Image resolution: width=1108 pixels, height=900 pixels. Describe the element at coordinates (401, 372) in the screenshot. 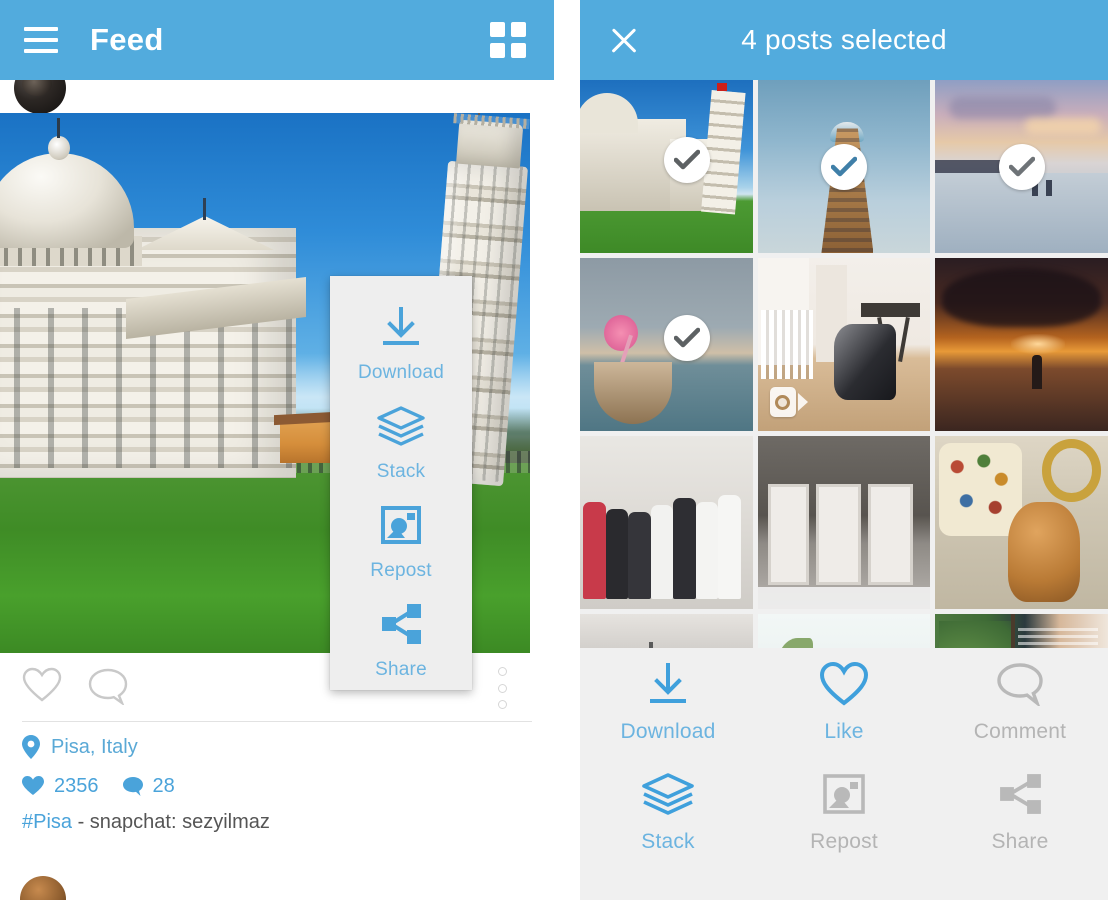

I see `popup-download-label: Download` at that location.